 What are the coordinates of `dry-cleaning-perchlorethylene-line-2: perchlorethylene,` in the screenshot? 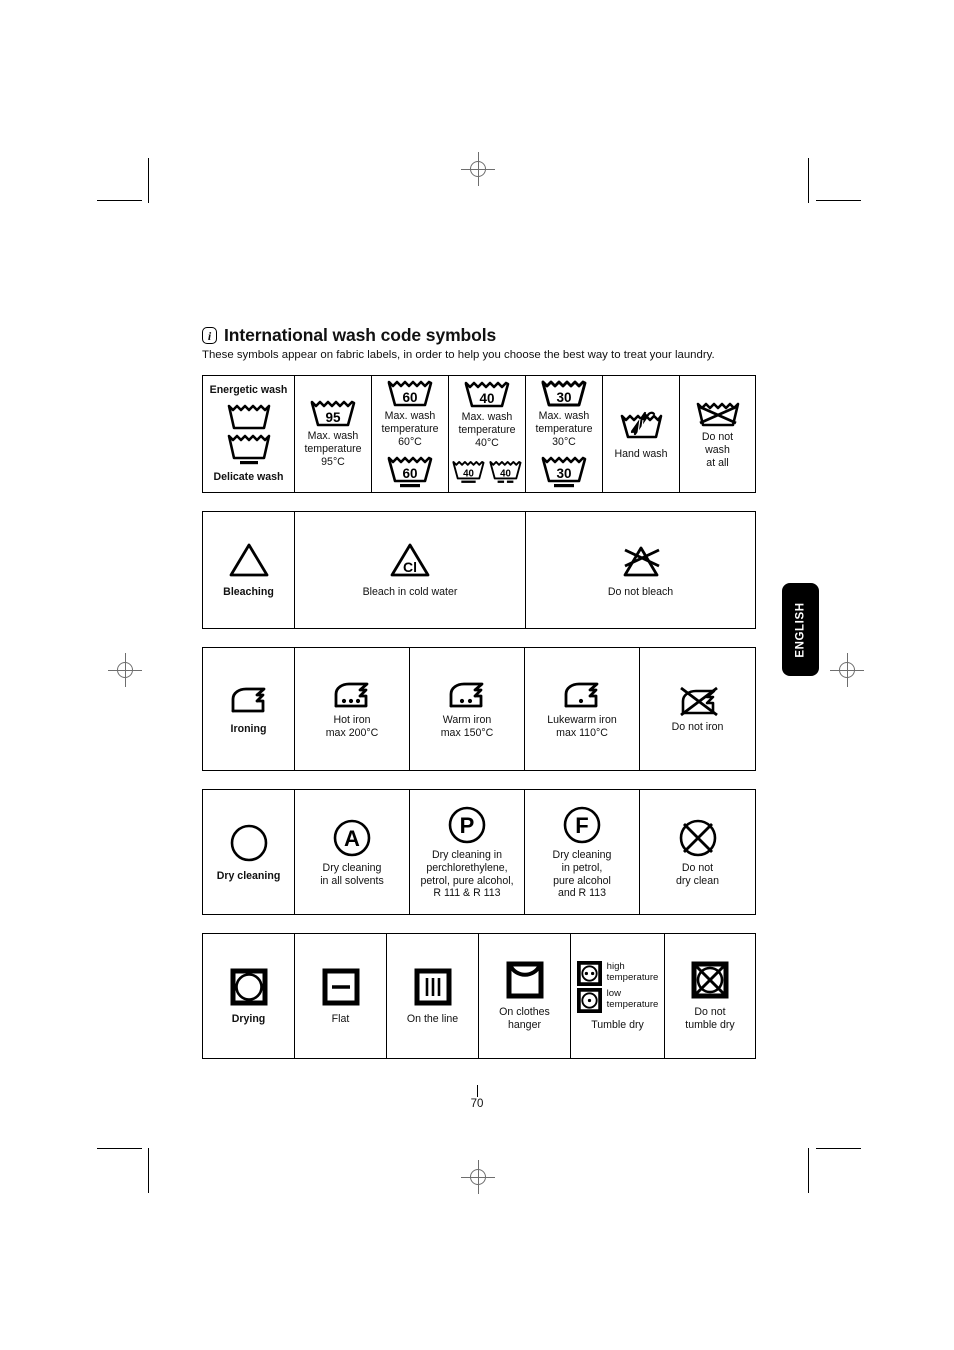 It's located at (467, 867).